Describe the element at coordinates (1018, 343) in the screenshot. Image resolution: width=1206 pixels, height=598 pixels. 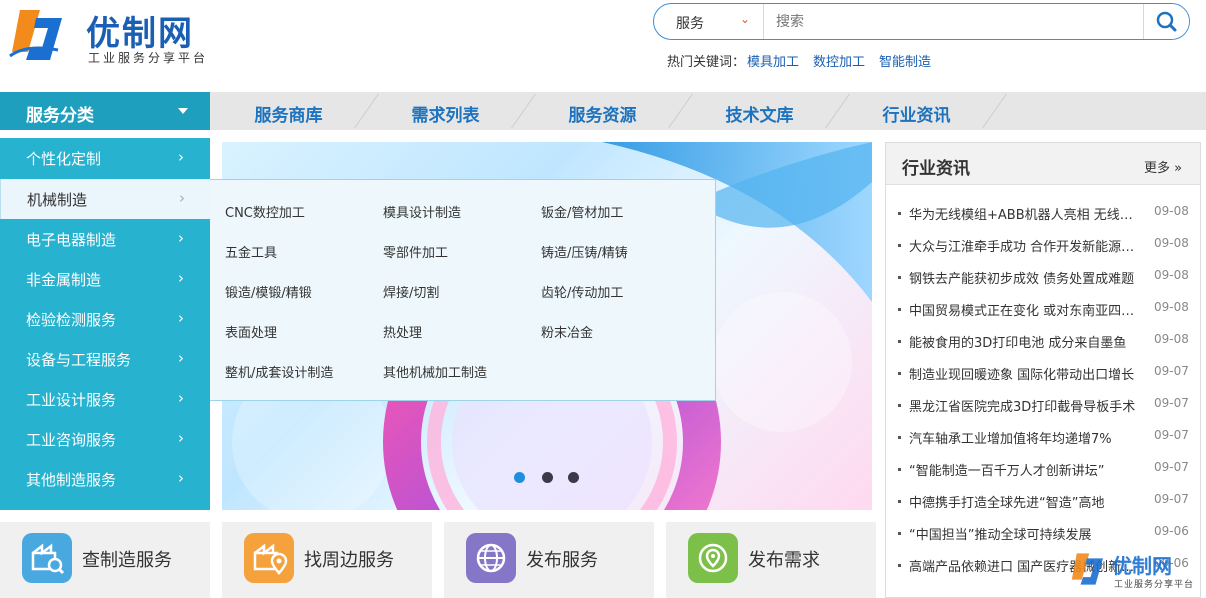
I see `news-item-title: 能被食用的3D打印电池 成分来自墨鱼` at that location.